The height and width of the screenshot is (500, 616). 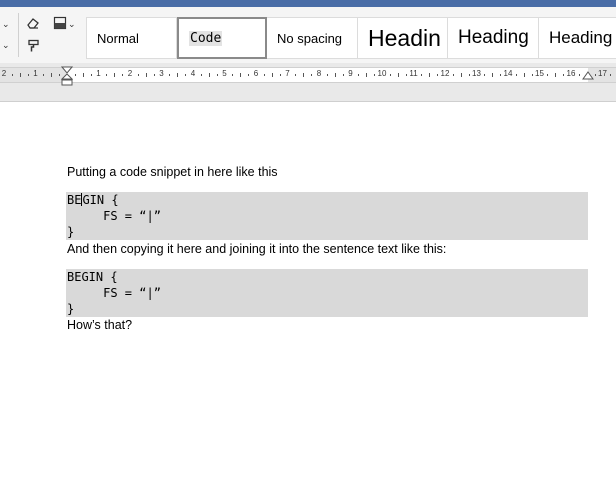 I want to click on border-icon, so click(x=60, y=23).